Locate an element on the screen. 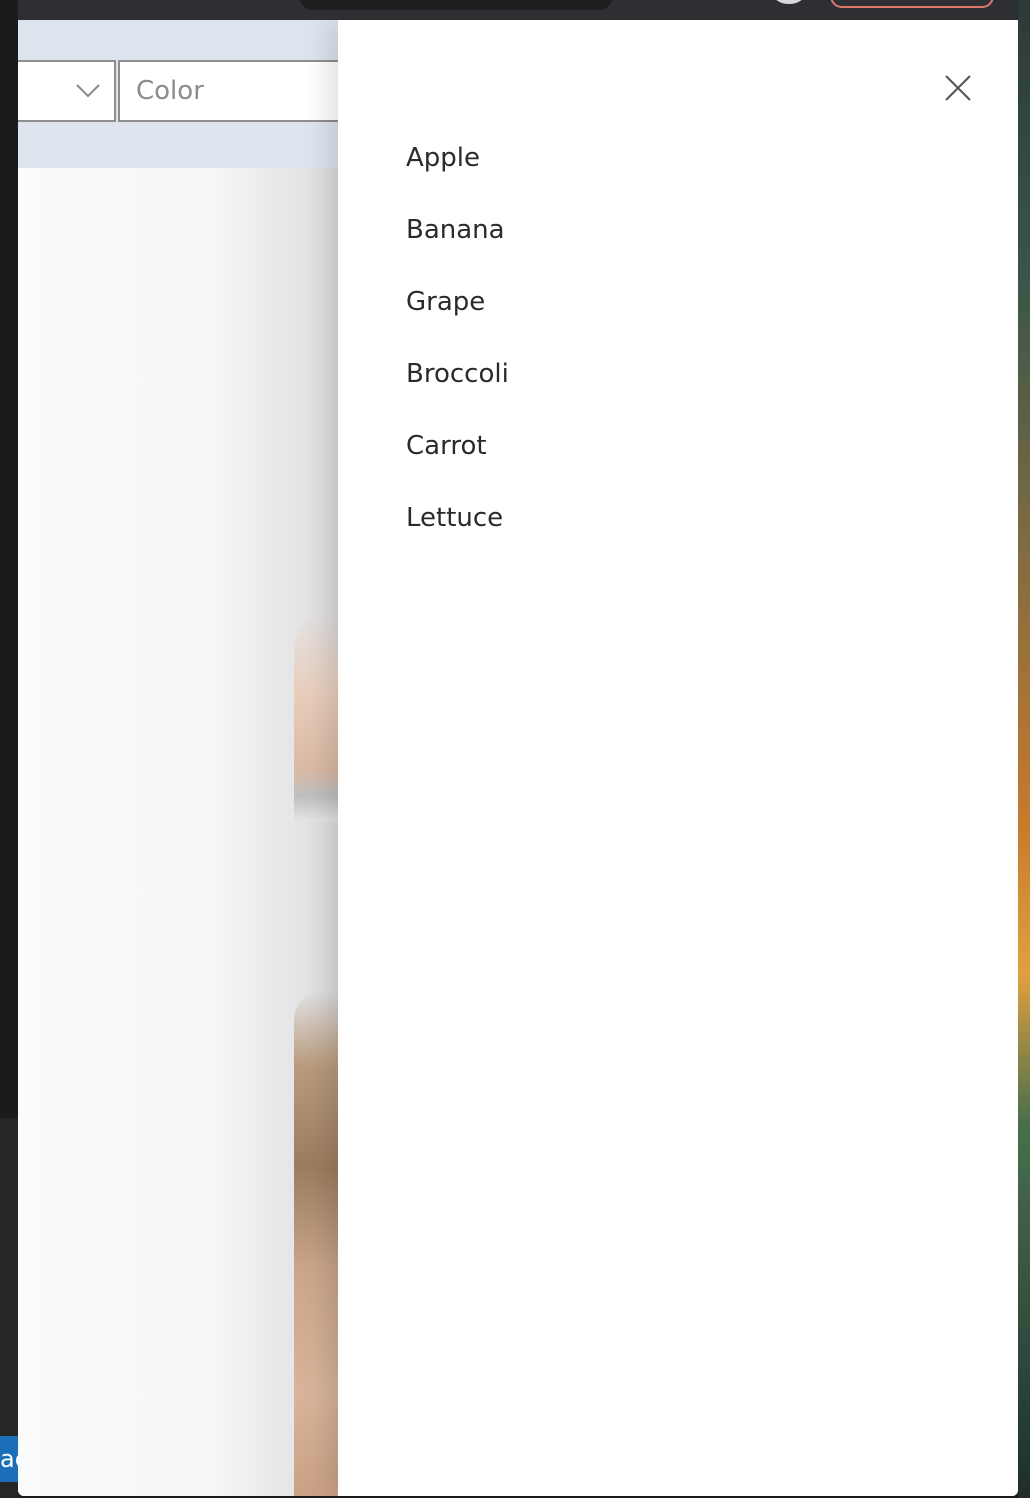  filter-select is located at coordinates (67, 91).